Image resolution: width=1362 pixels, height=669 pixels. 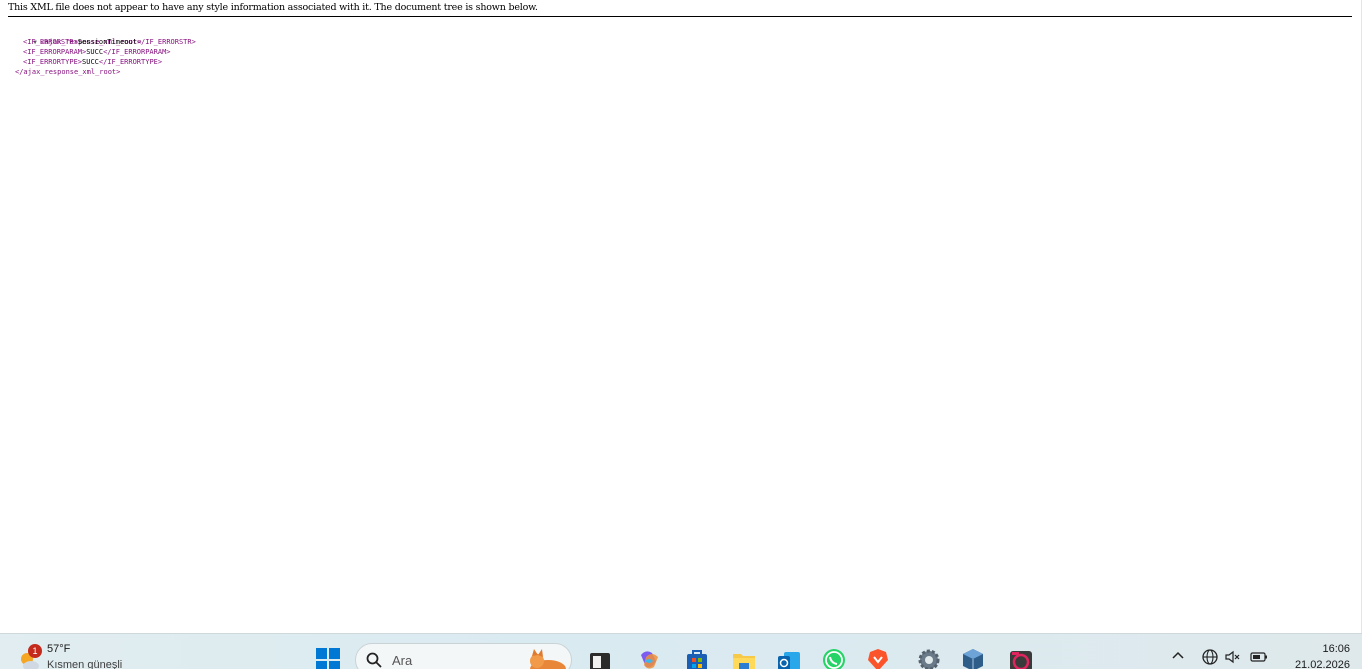 I want to click on file-explorer-icon, so click(x=744, y=658).